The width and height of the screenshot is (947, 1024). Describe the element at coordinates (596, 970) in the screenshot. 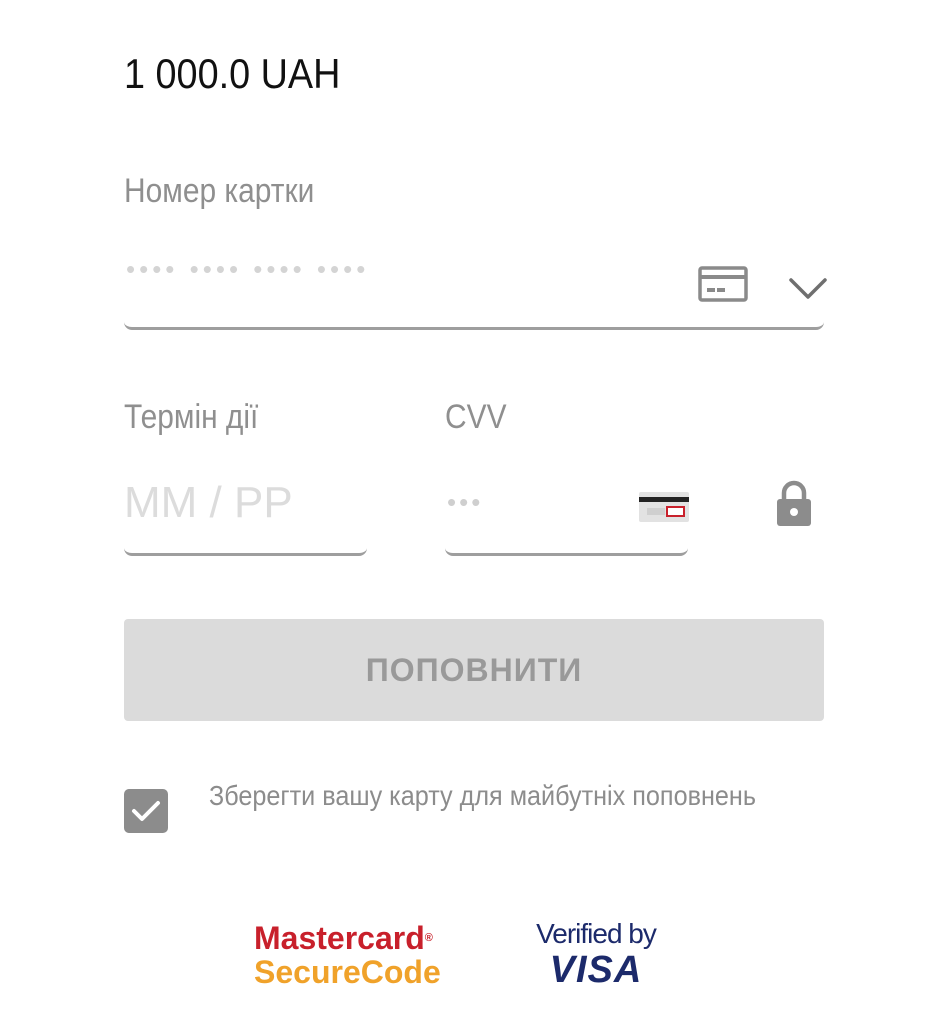

I see `visa-text: VISA` at that location.